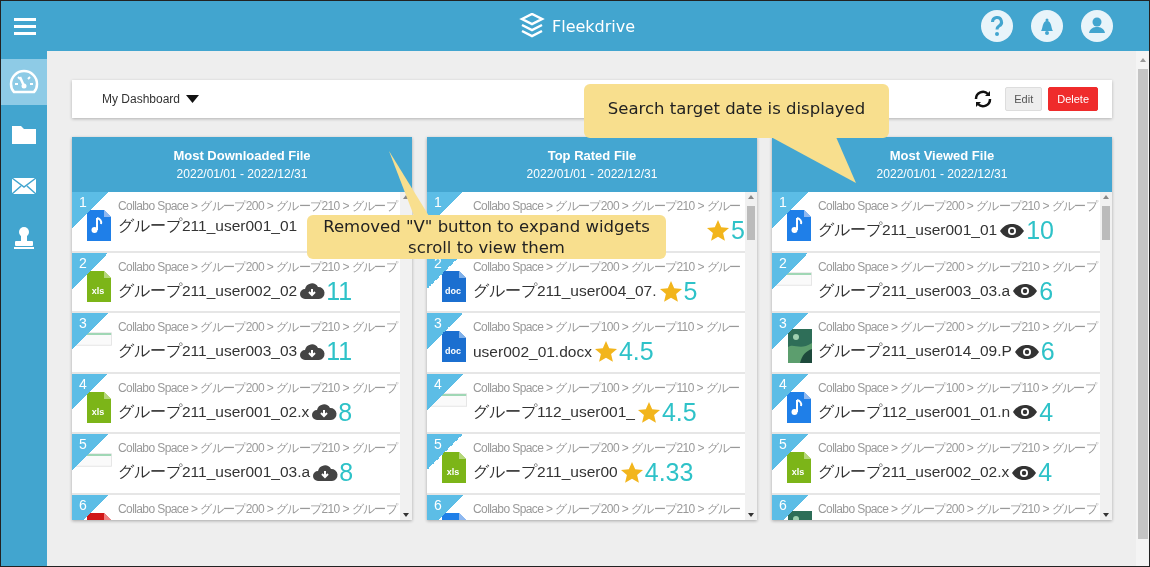 Image resolution: width=1150 pixels, height=567 pixels. What do you see at coordinates (151, 99) in the screenshot?
I see `dashboard-dropdown: My Dashboard` at bounding box center [151, 99].